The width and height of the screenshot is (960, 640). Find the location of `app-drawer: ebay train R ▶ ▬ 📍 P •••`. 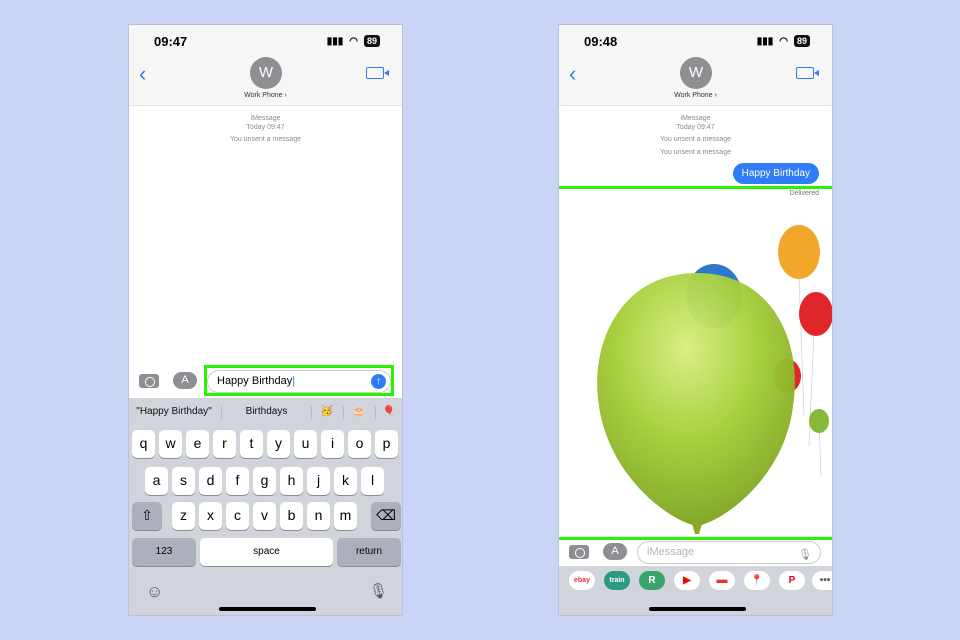

app-drawer: ebay train R ▶ ▬ 📍 P ••• is located at coordinates (695, 590).